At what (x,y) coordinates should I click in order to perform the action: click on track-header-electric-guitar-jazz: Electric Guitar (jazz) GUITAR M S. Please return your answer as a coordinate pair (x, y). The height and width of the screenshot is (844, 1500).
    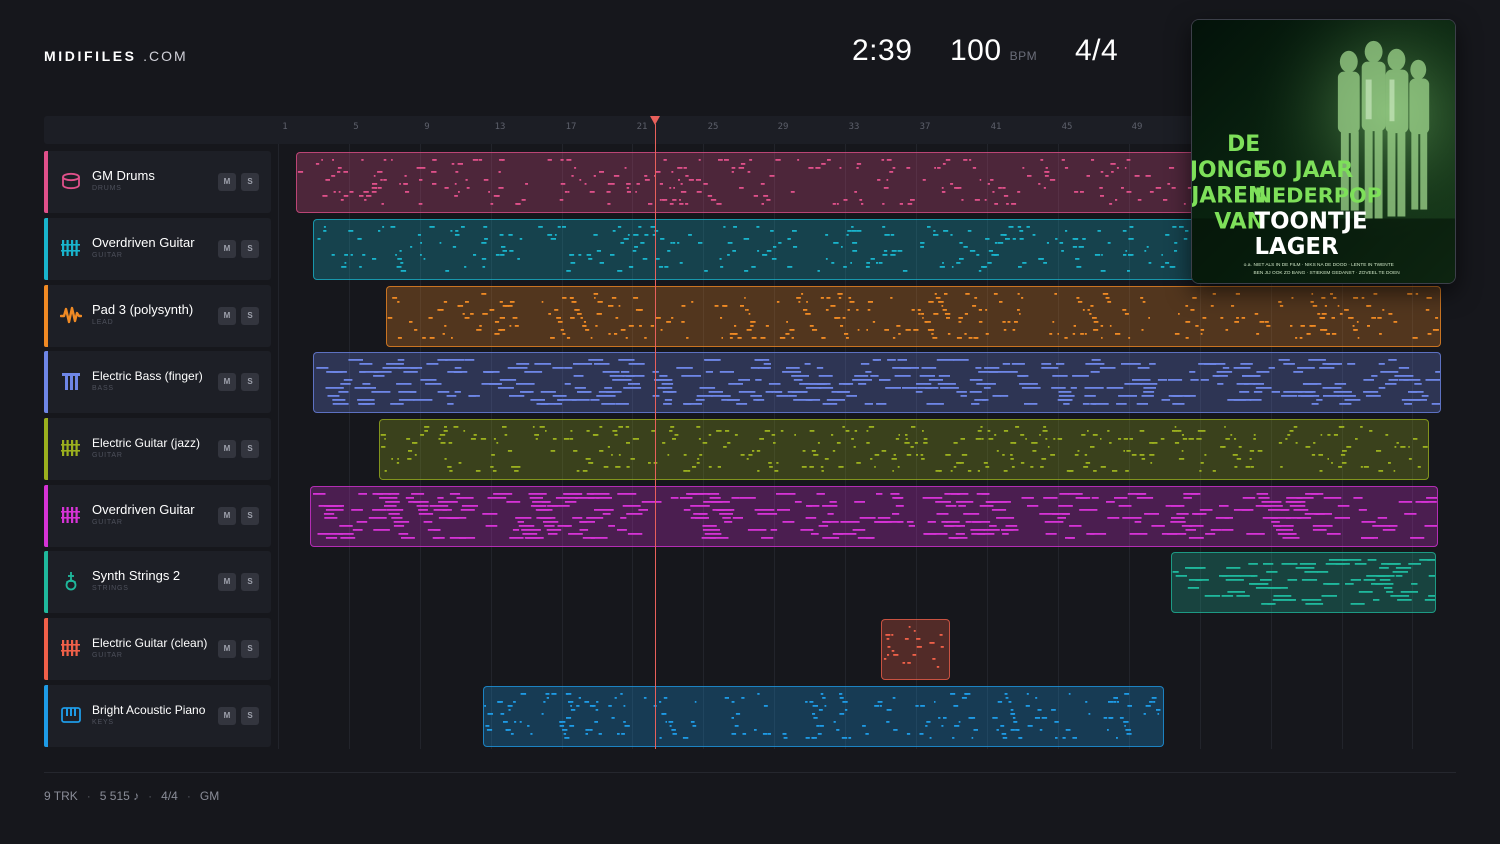
    Looking at the image, I should click on (157, 449).